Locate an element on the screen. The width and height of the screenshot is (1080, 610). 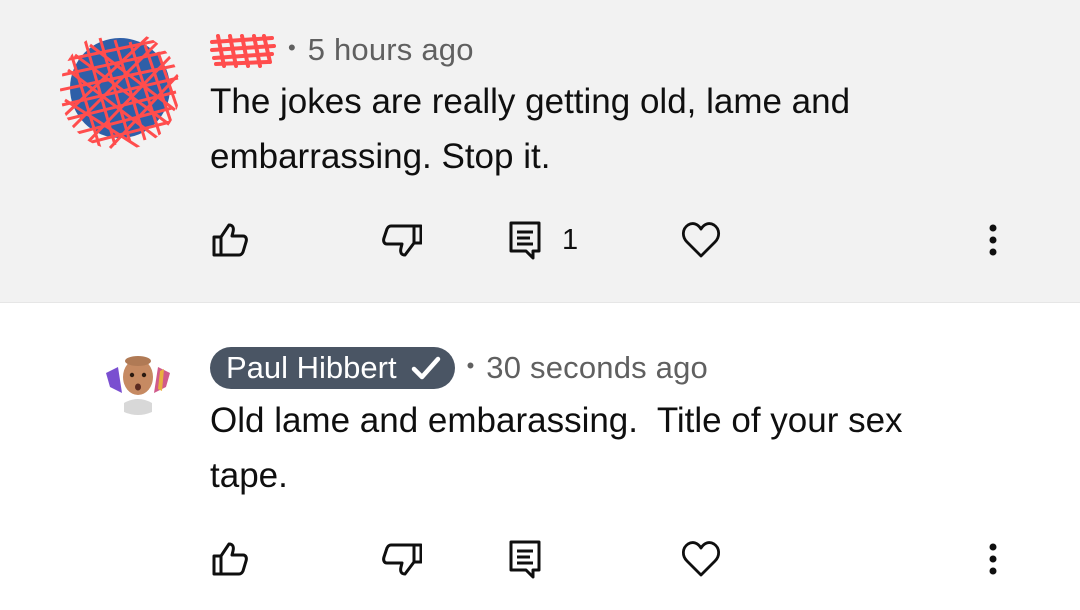
comment-timestamp: 30 seconds ago is located at coordinates (597, 367).